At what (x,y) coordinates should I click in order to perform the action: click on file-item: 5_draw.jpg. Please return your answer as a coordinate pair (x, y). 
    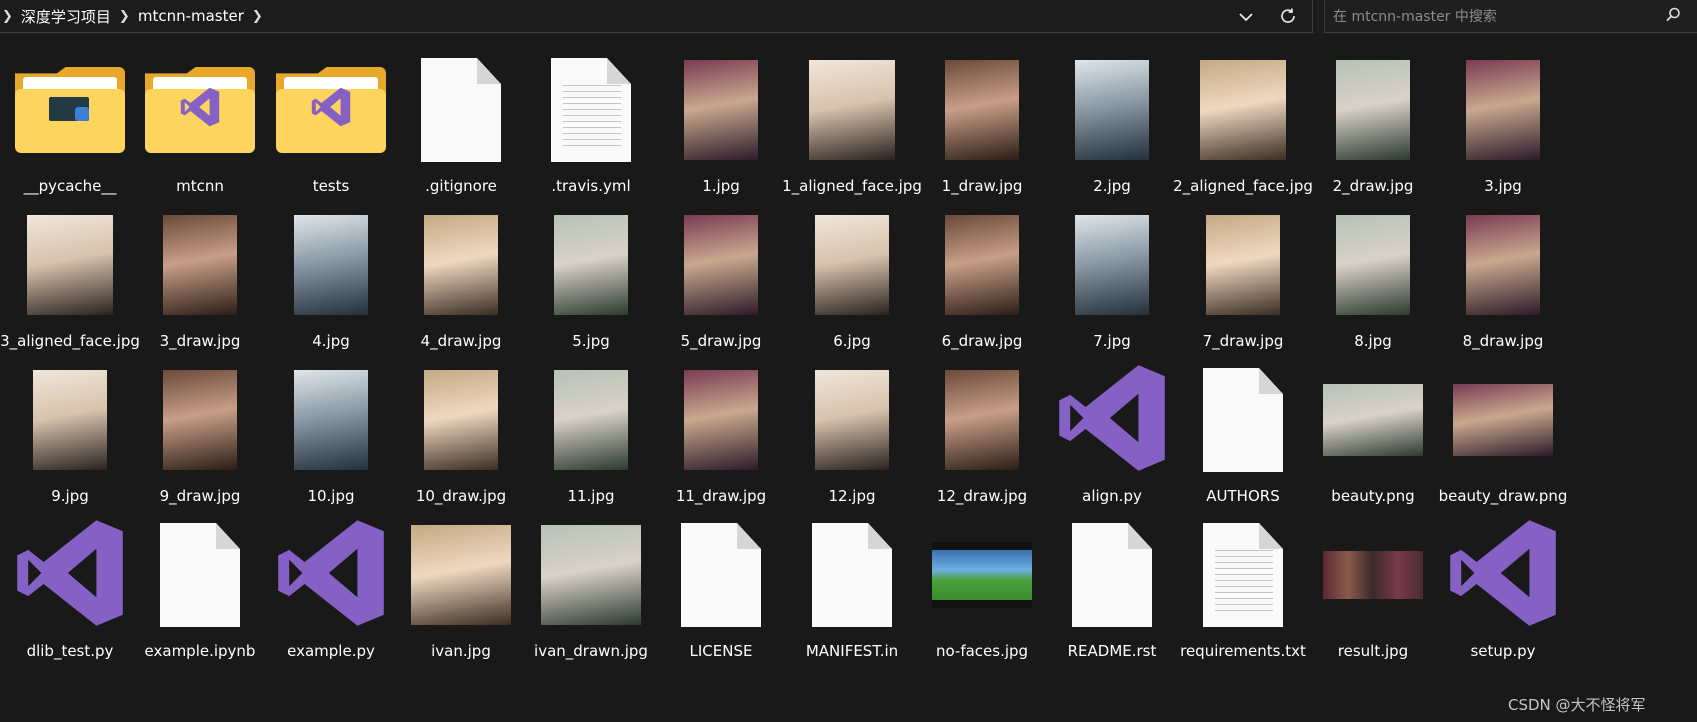
    Looking at the image, I should click on (721, 289).